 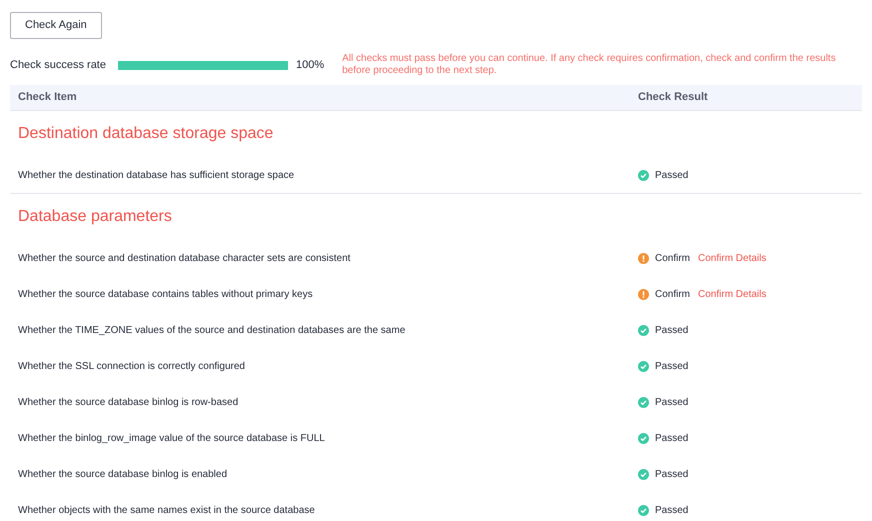 I want to click on check-item-text: Whether the source database binlog is enabled, so click(x=122, y=475).